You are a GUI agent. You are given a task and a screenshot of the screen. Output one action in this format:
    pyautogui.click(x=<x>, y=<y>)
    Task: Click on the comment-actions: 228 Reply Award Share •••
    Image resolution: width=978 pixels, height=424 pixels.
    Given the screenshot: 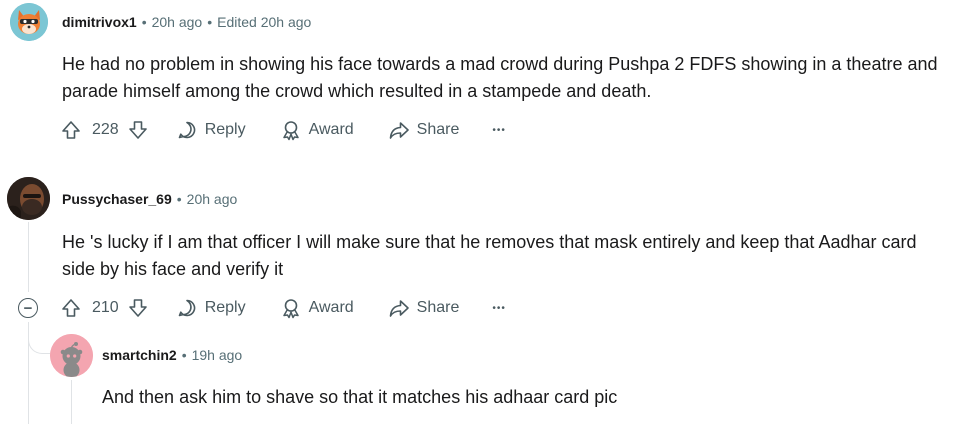 What is the action you would take?
    pyautogui.click(x=282, y=130)
    